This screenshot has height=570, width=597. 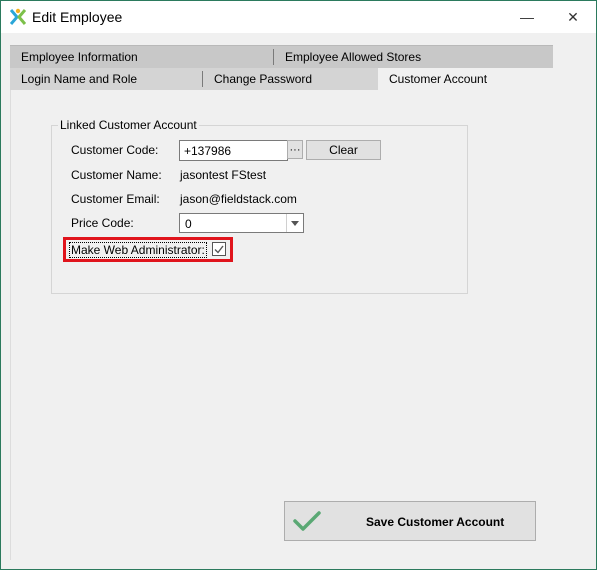 What do you see at coordinates (208, 151) in the screenshot?
I see `customer-code-value: +137986` at bounding box center [208, 151].